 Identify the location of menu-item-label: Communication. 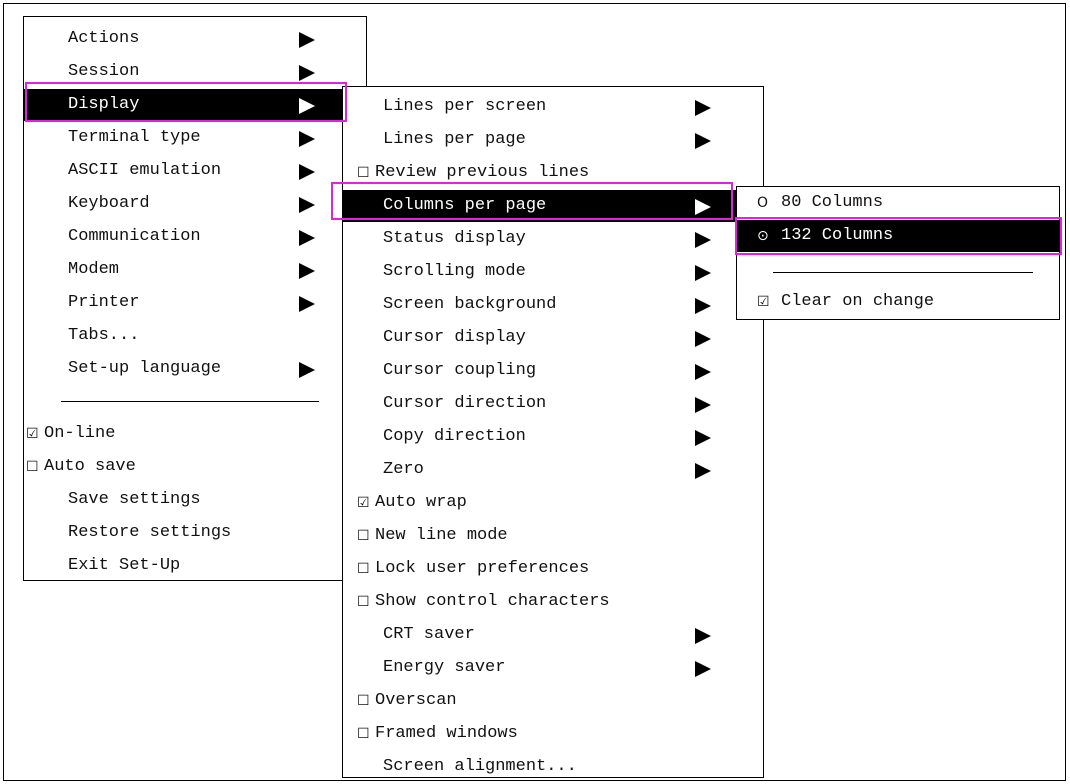
(134, 236).